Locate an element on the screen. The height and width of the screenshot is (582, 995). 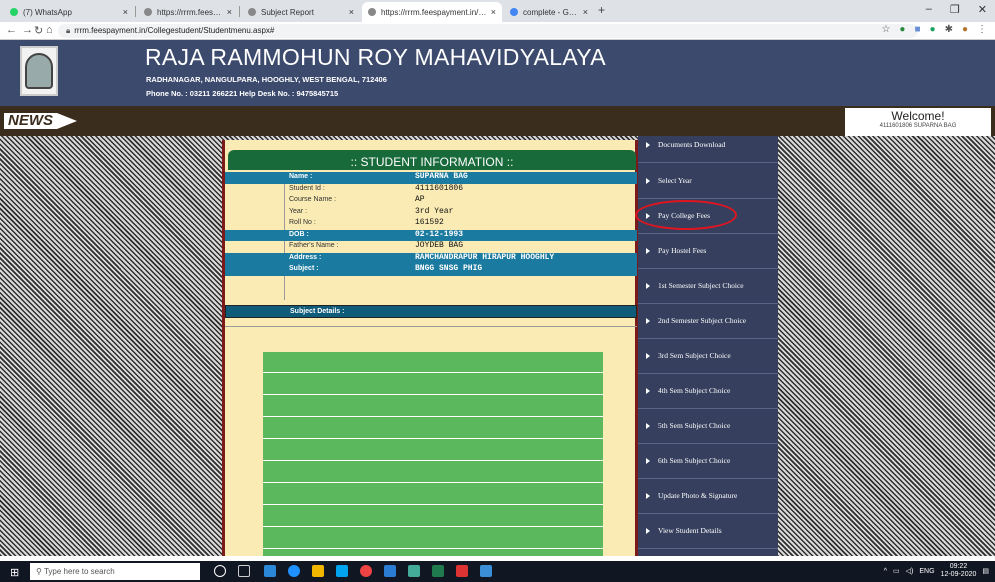
menu-3rd-sem-subject-choice: 3rd Sem Subject Choice is located at coordinates (708, 356).